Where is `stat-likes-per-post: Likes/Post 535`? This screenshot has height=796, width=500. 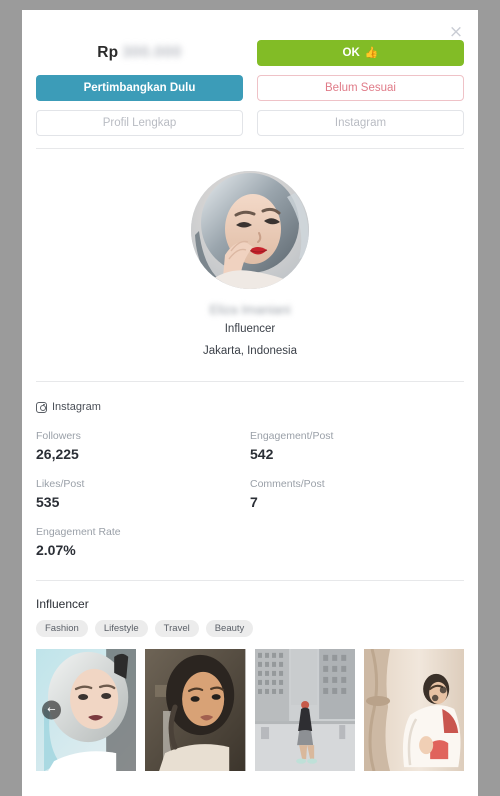 stat-likes-per-post: Likes/Post 535 is located at coordinates (143, 494).